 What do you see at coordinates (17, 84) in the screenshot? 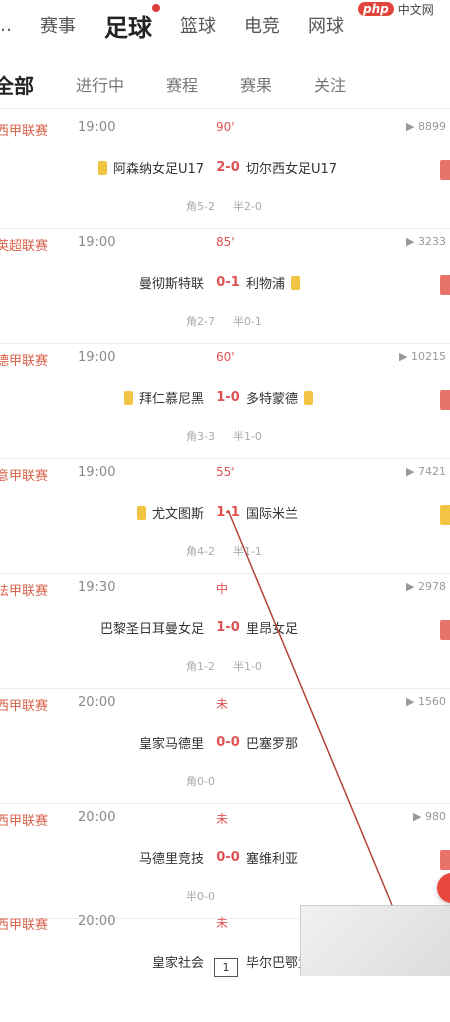
I see `tab-all: 全部` at bounding box center [17, 84].